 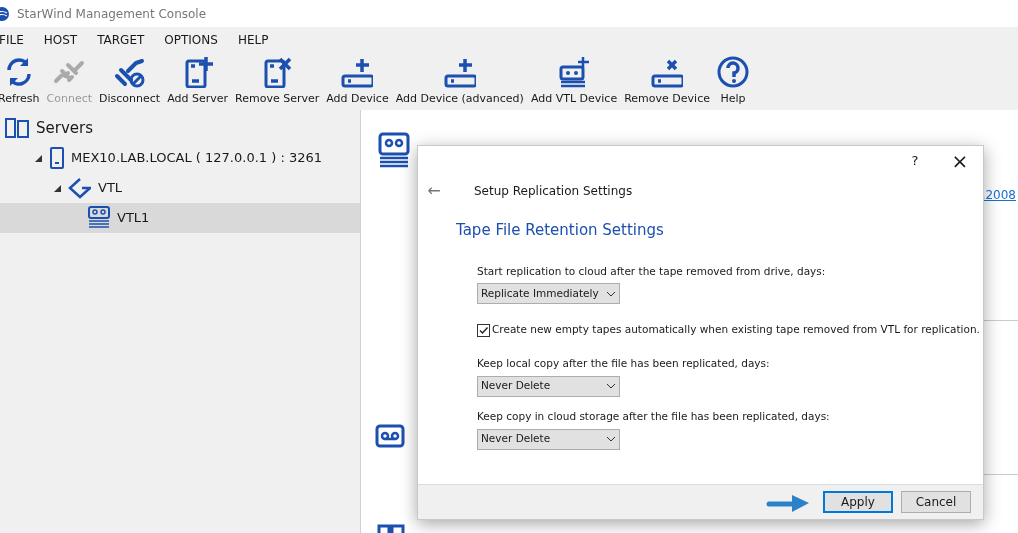 What do you see at coordinates (553, 191) in the screenshot?
I see `dialog-header: Setup Replication Settings` at bounding box center [553, 191].